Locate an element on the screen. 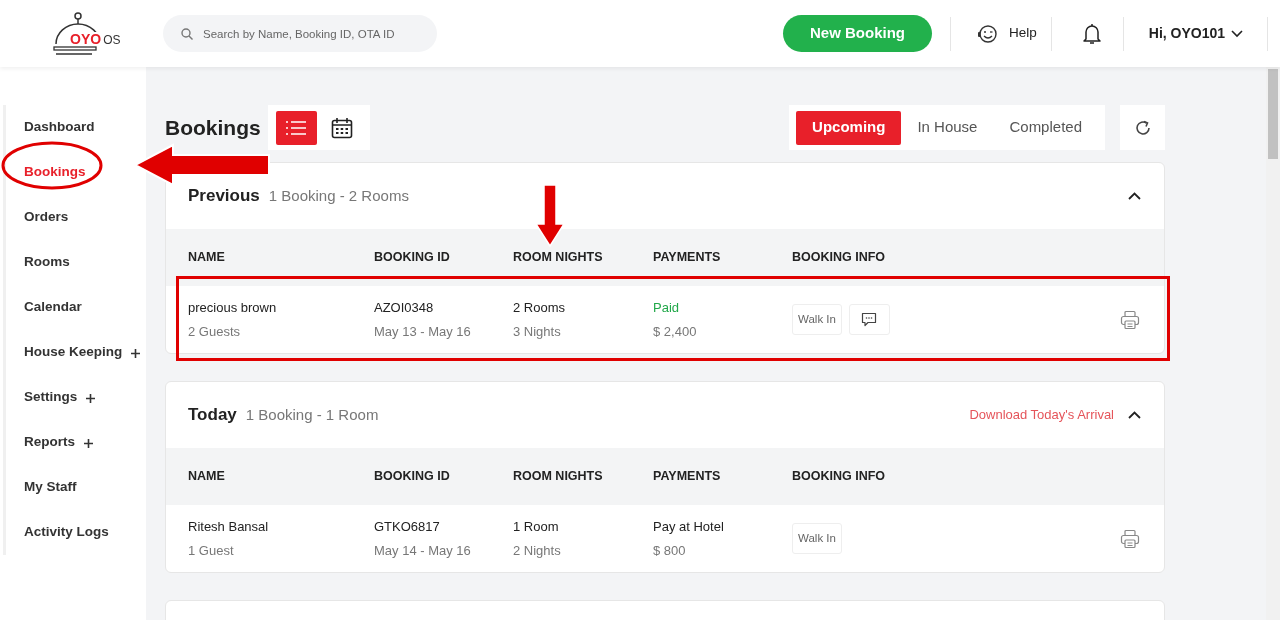 This screenshot has width=1280, height=620. chevron-down-icon is located at coordinates (1237, 33).